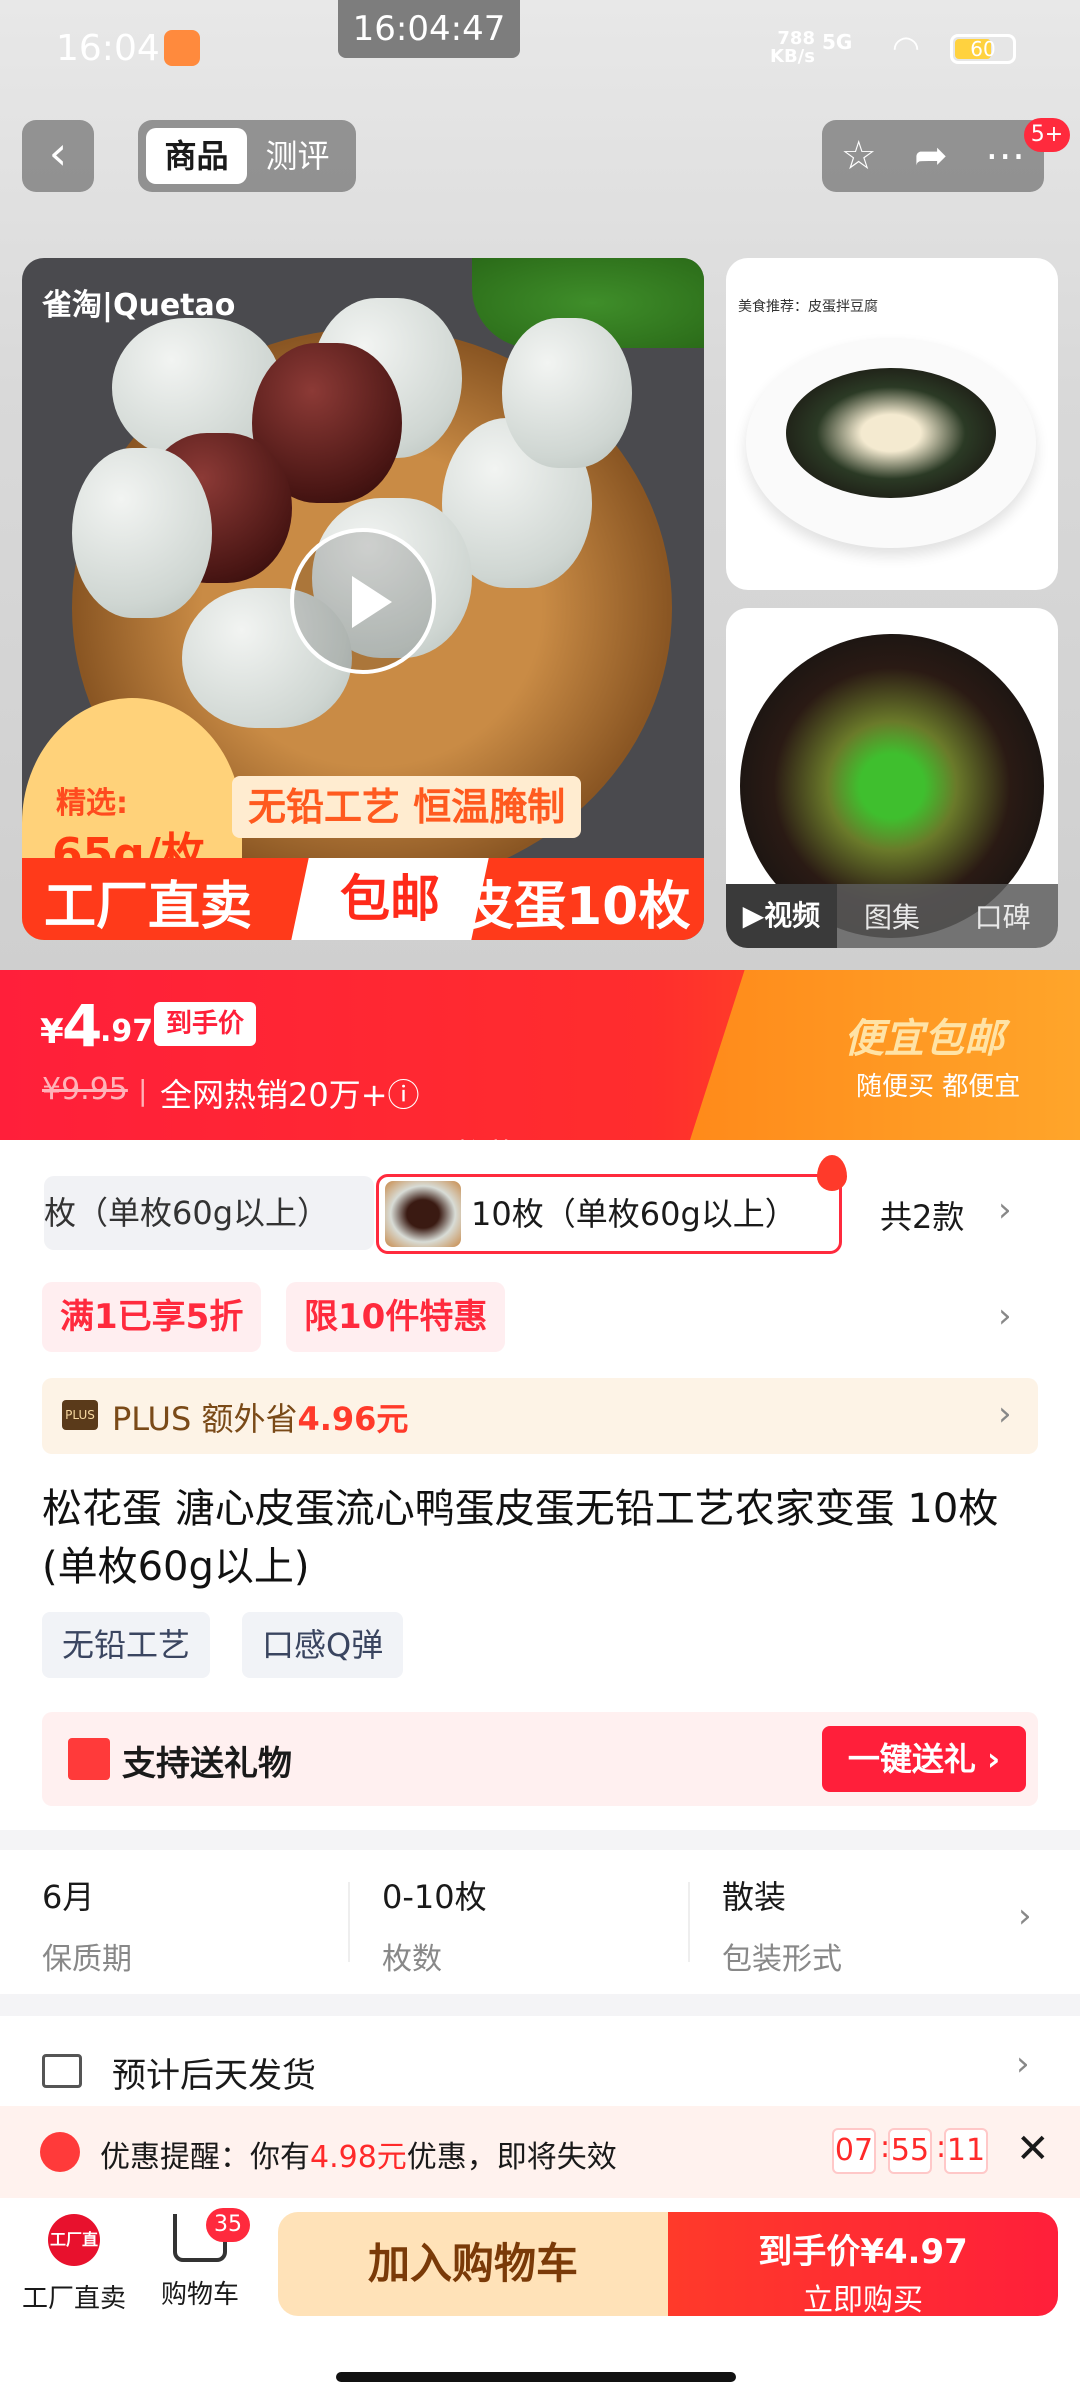 The width and height of the screenshot is (1080, 2400). I want to click on media-tab-reviews: 口碑, so click(1002, 916).